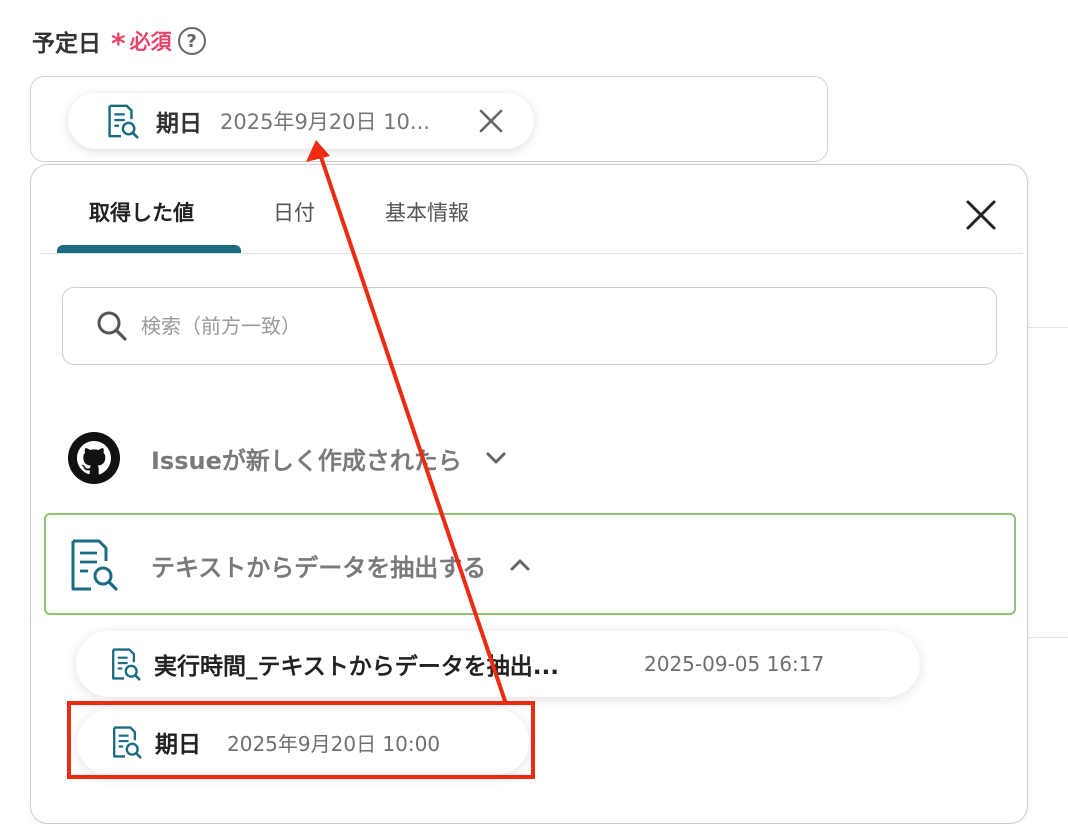 This screenshot has height=824, width=1068. I want to click on required-text: 必須, so click(150, 42).